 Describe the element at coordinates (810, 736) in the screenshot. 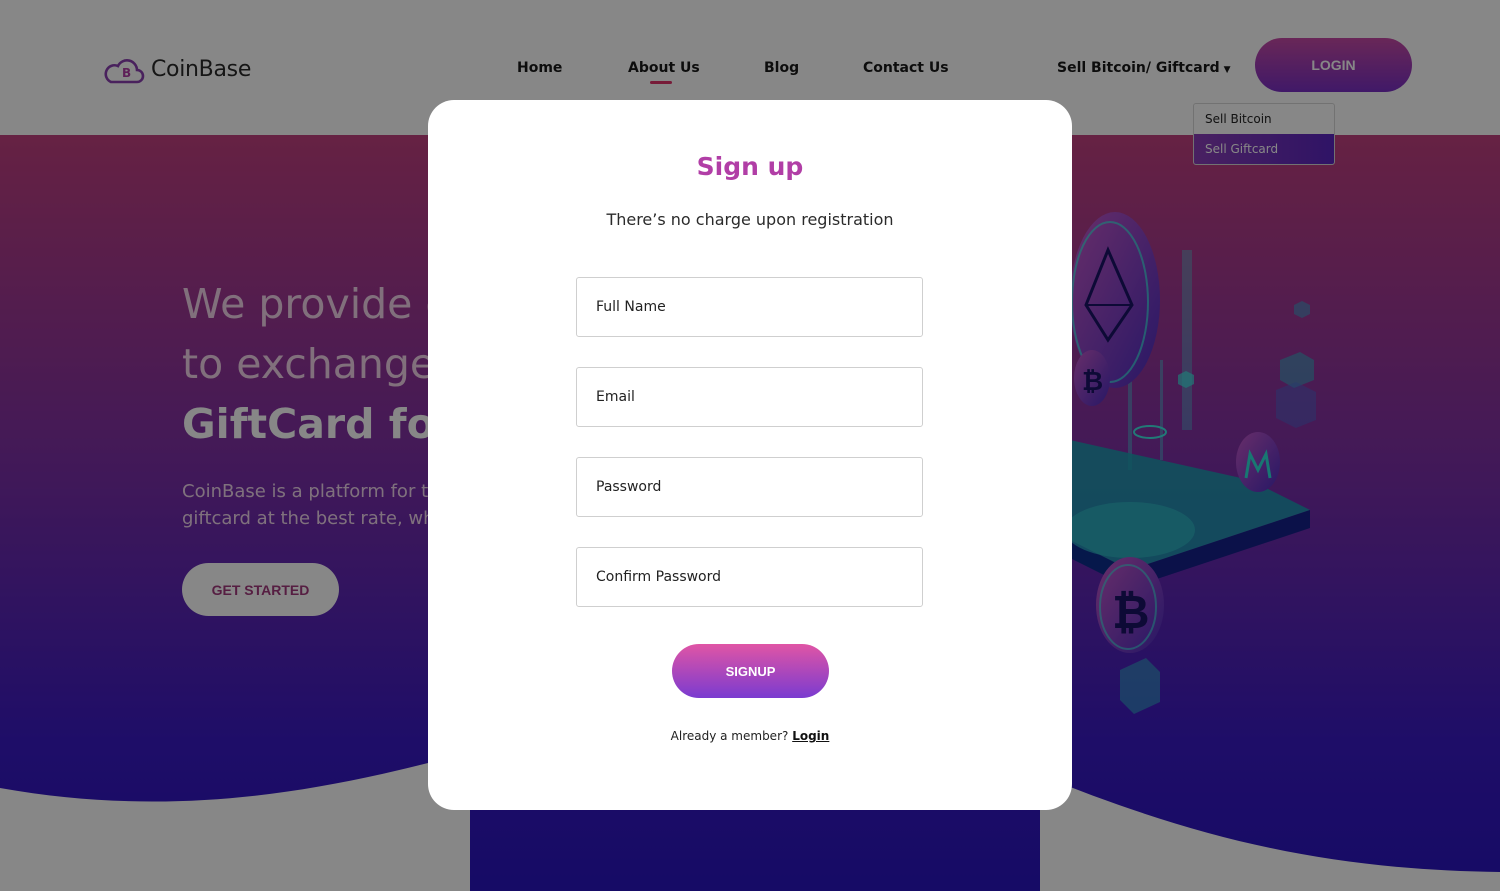

I see `login-link: Login` at that location.